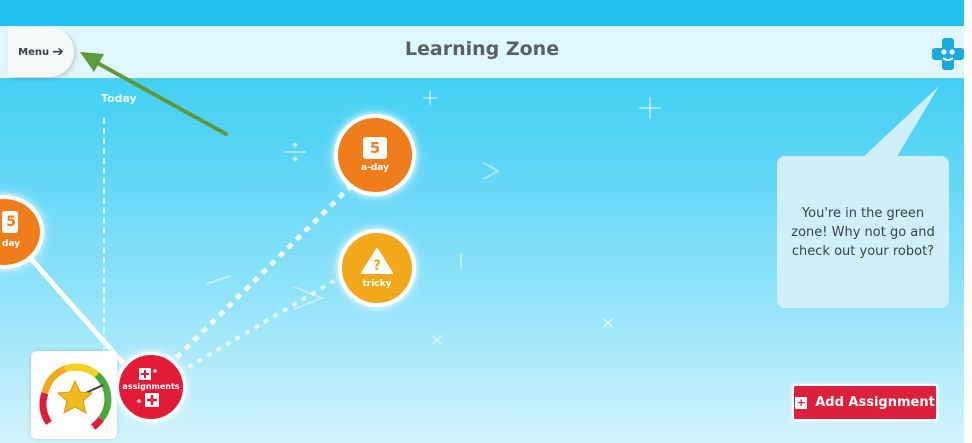 This screenshot has height=443, width=972. What do you see at coordinates (34, 52) in the screenshot?
I see `menu-label: Menu` at bounding box center [34, 52].